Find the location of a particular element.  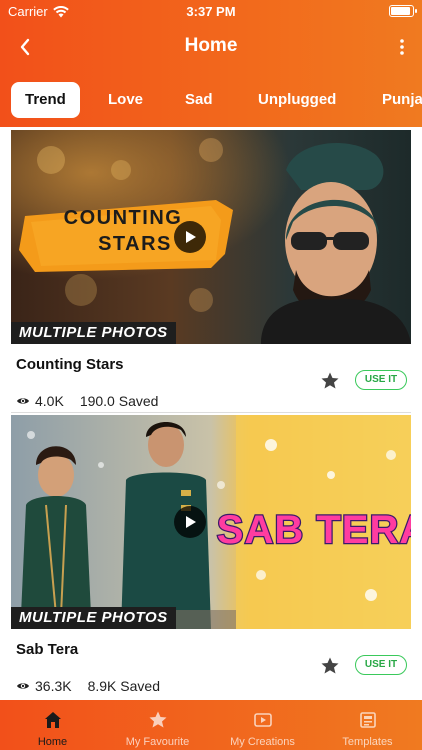

more-button is located at coordinates (402, 47).